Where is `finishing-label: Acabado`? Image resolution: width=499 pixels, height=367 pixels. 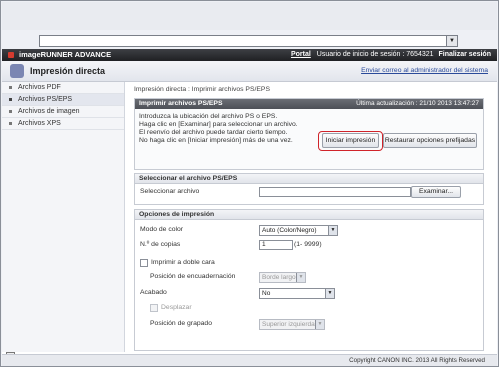
finishing-label: Acabado is located at coordinates (153, 292).